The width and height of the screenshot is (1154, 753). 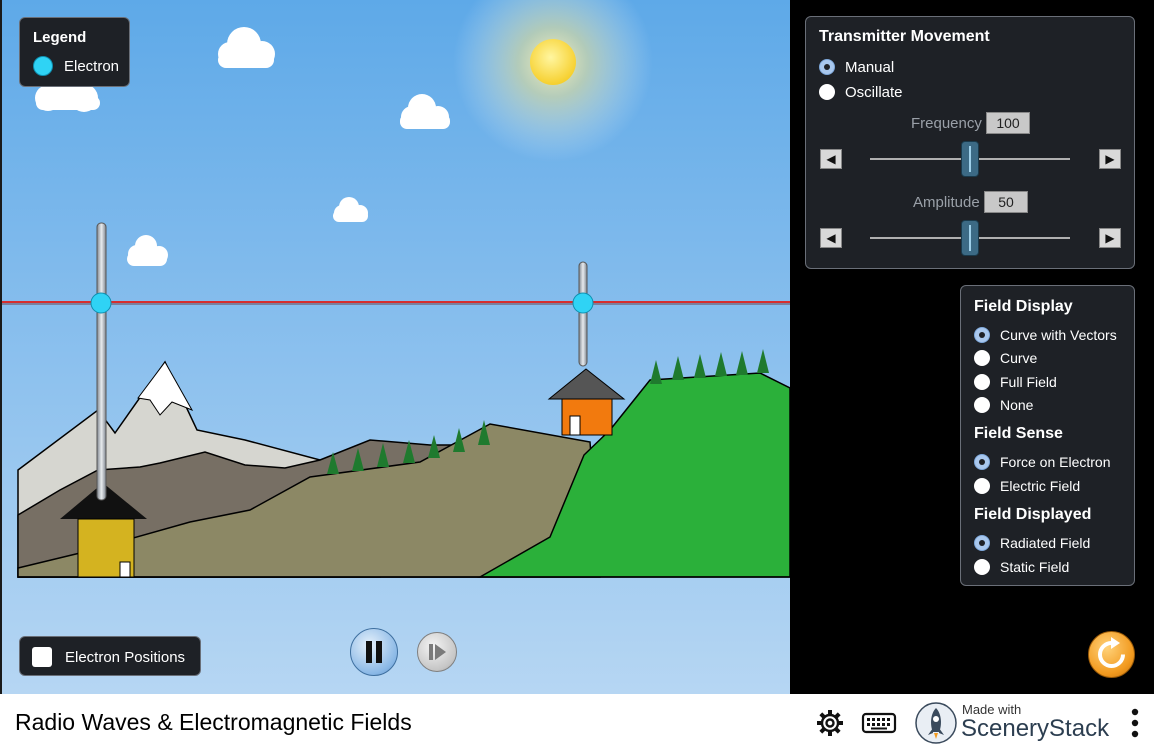 I want to click on electron-positions-checkbox: Electron Positions, so click(x=110, y=656).